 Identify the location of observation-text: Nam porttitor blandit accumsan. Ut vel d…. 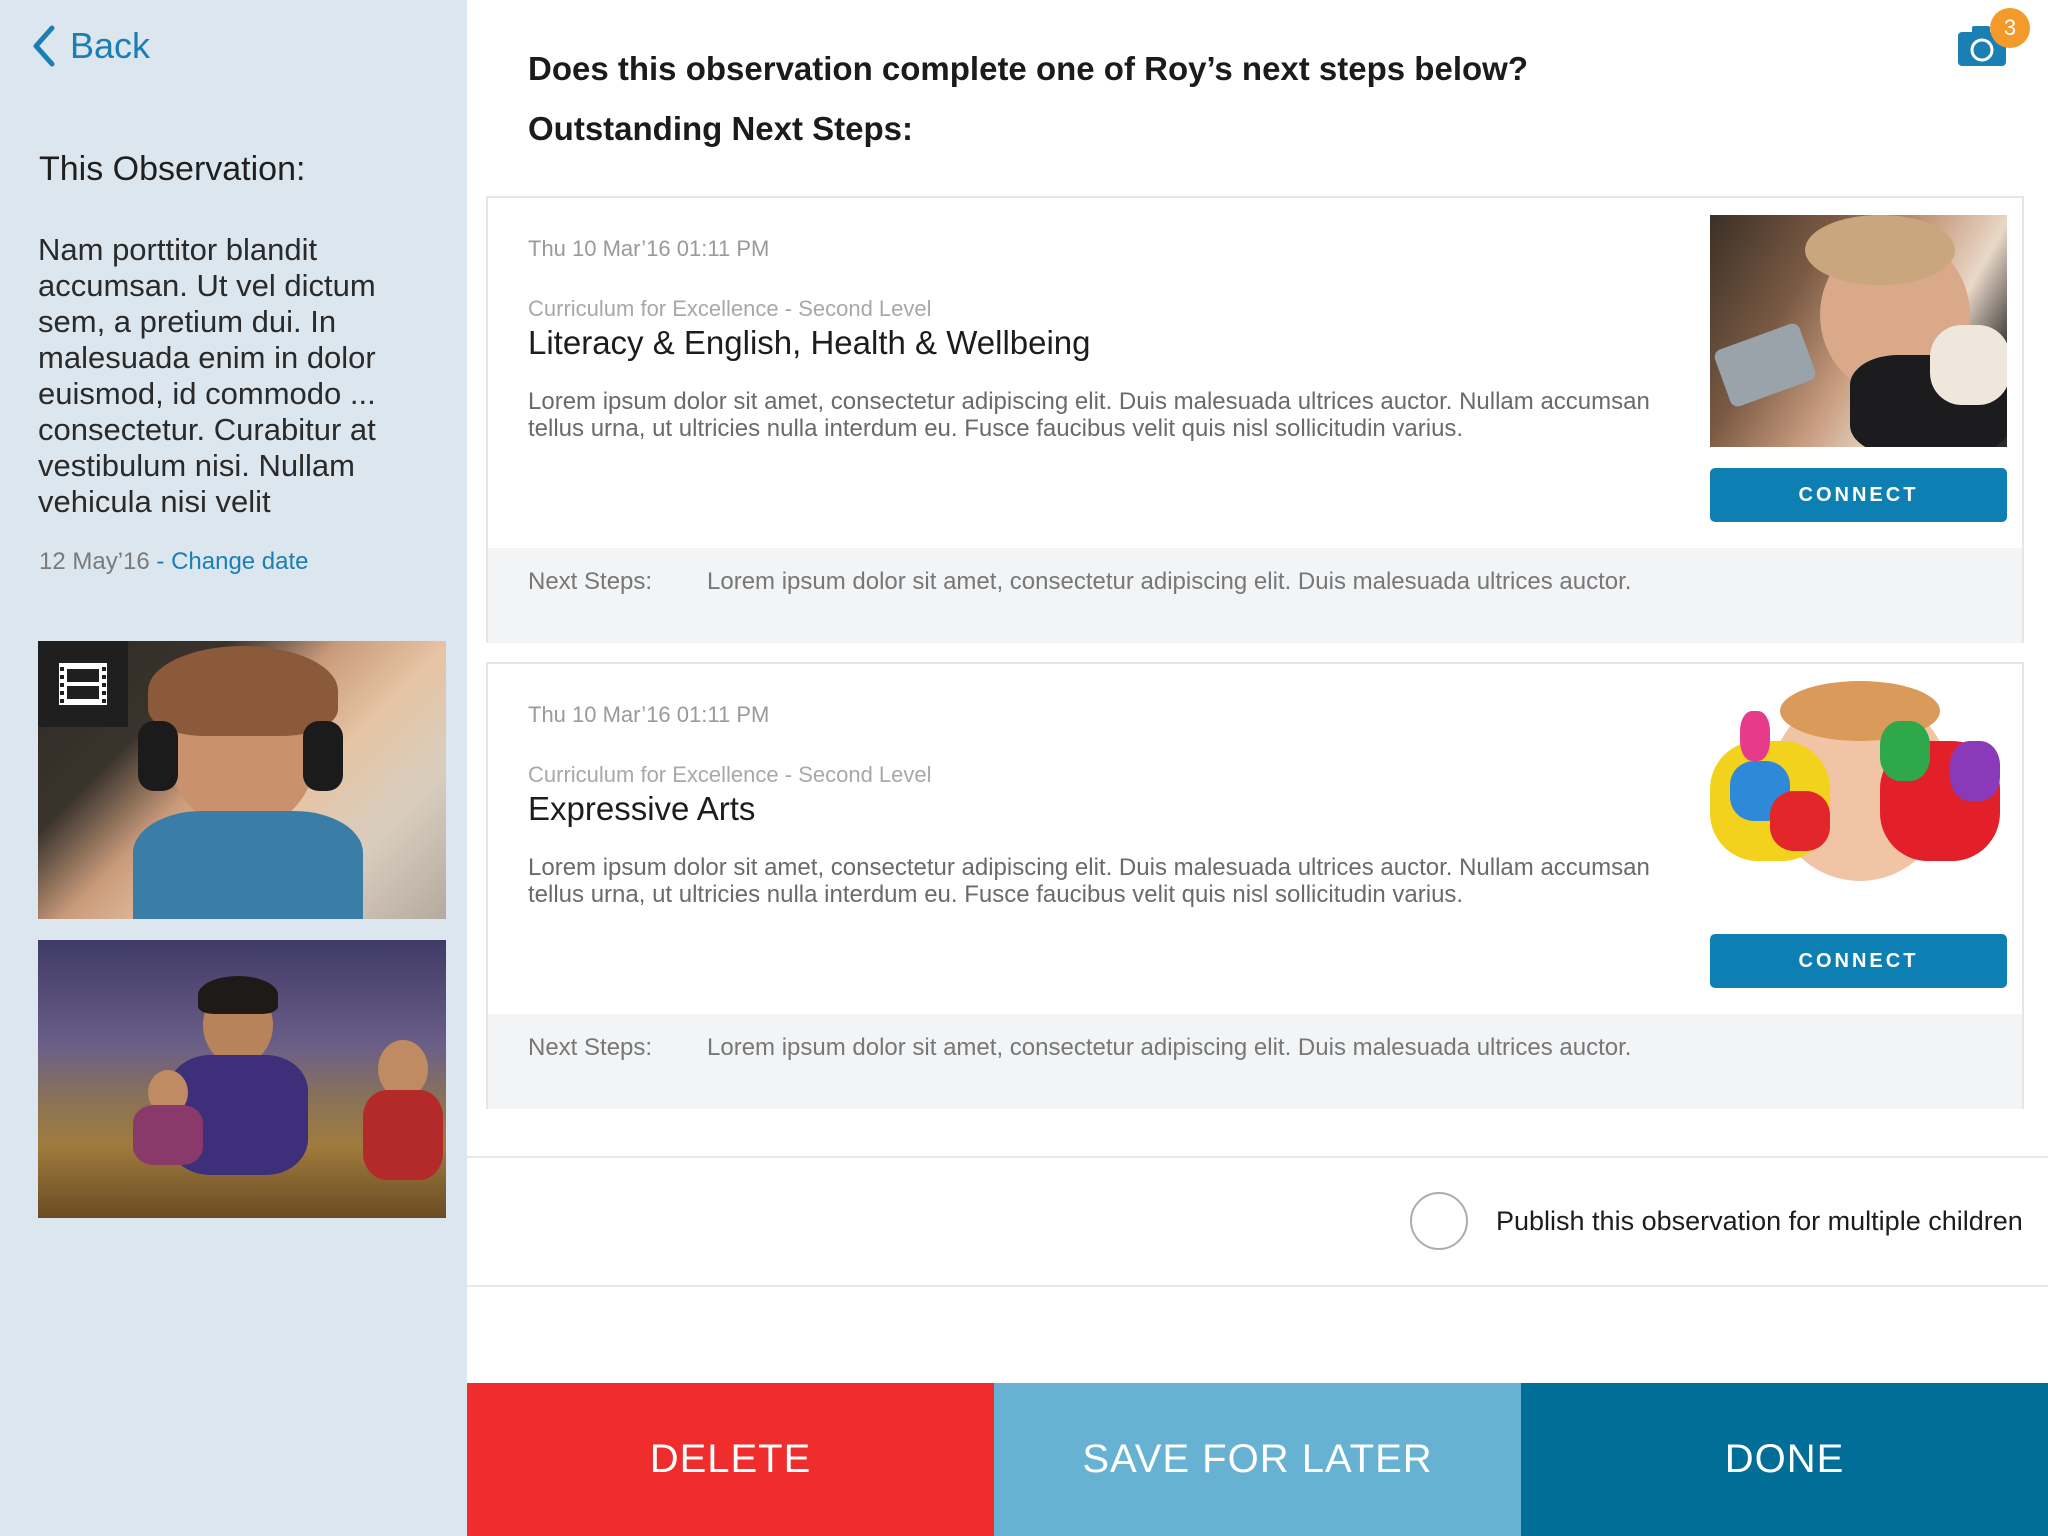
(207, 375).